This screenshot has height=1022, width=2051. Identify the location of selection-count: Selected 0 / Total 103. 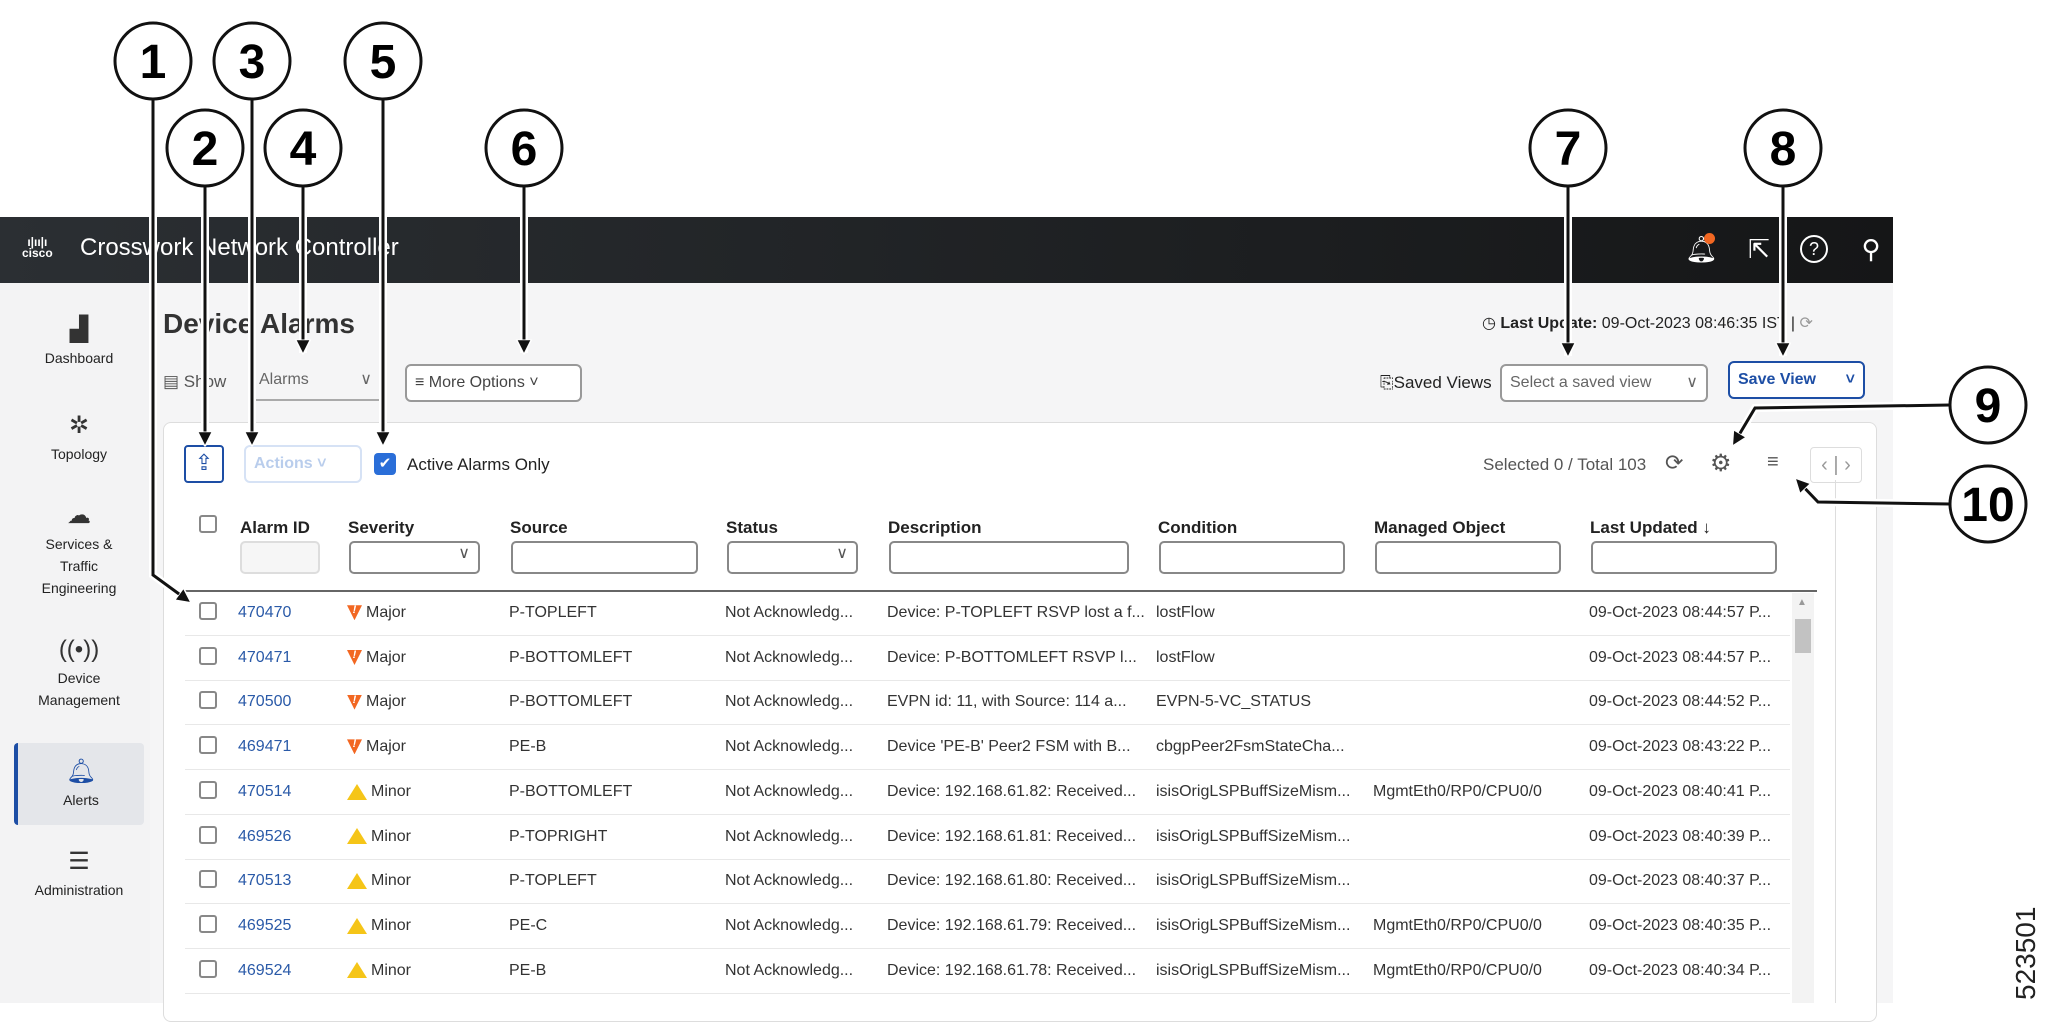
(1565, 464).